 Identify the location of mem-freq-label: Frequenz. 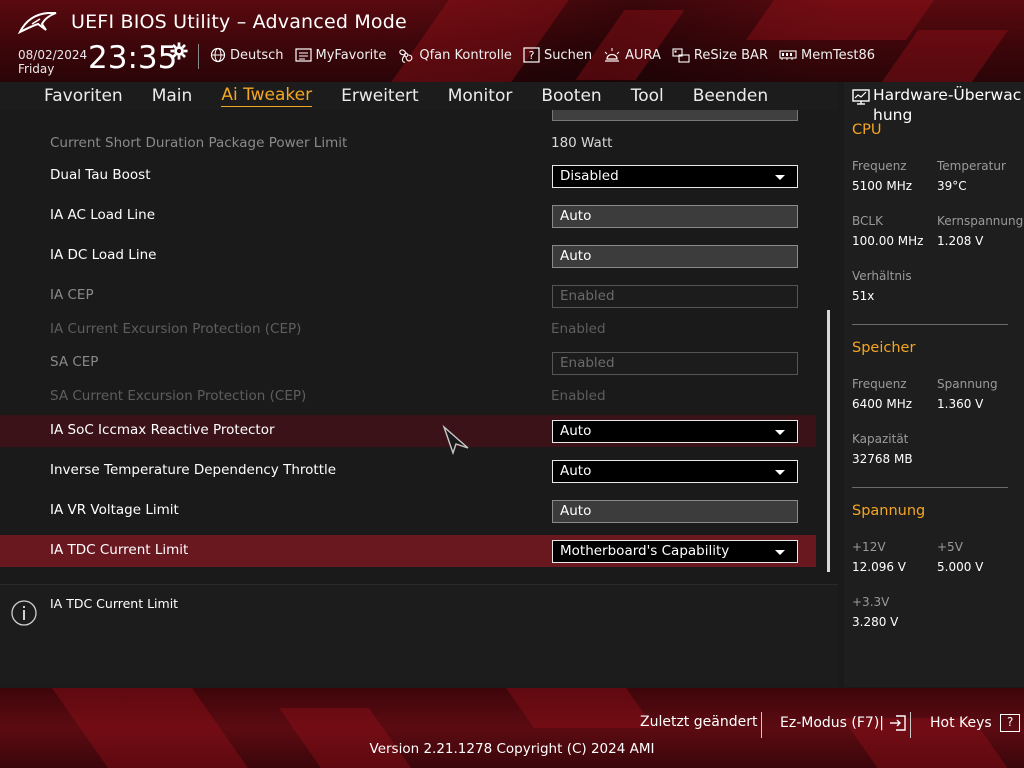
(879, 384).